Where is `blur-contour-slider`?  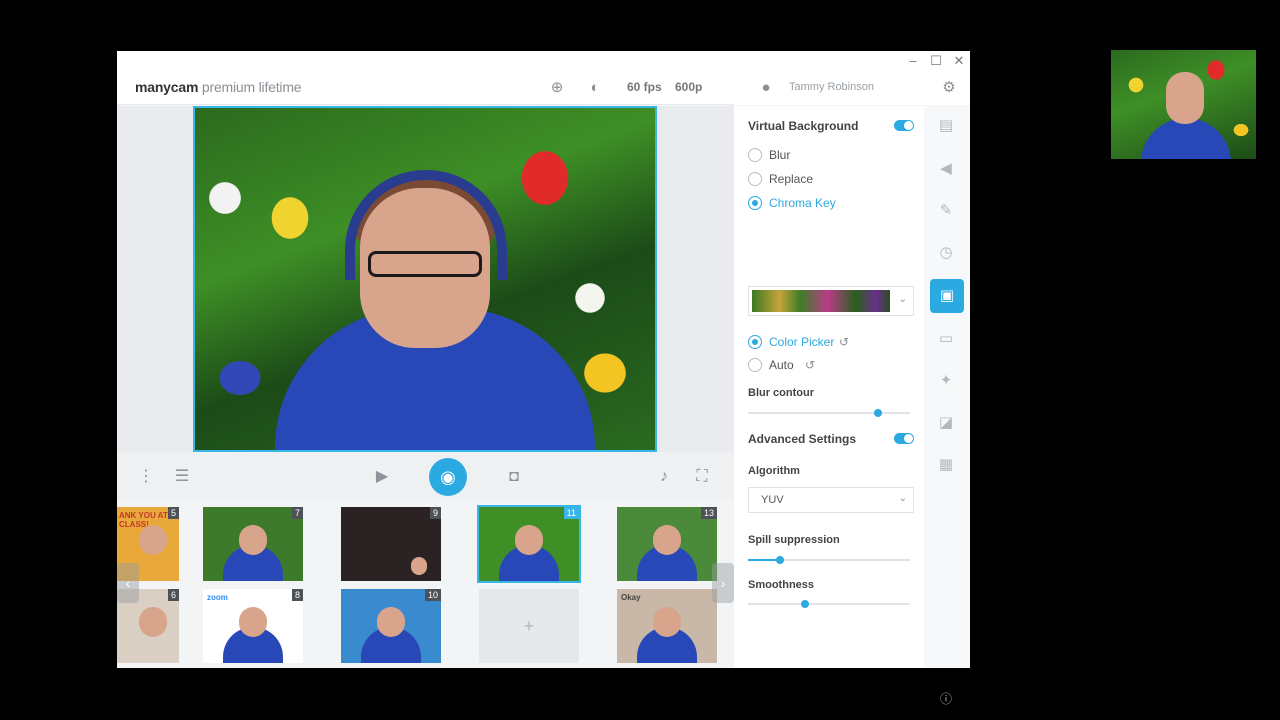 blur-contour-slider is located at coordinates (829, 413).